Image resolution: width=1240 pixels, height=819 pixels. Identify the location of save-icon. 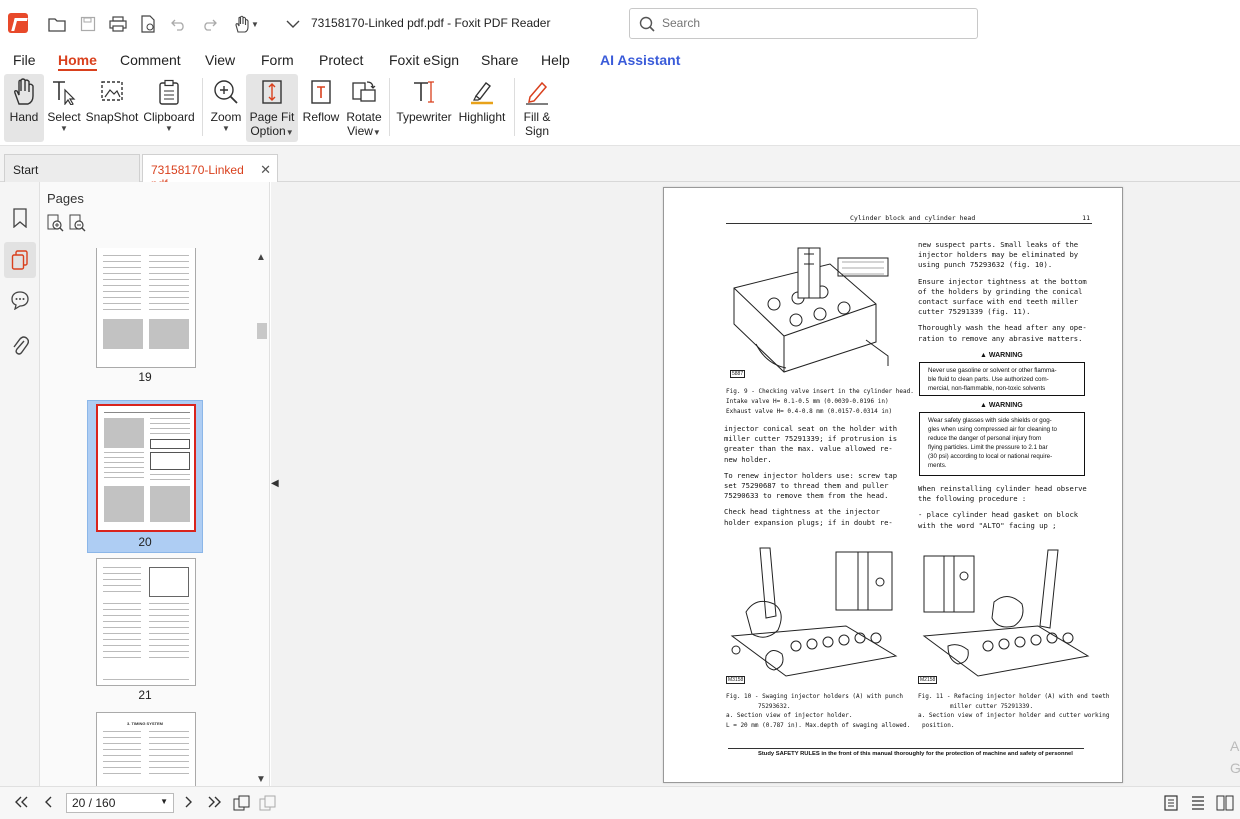
(88, 24).